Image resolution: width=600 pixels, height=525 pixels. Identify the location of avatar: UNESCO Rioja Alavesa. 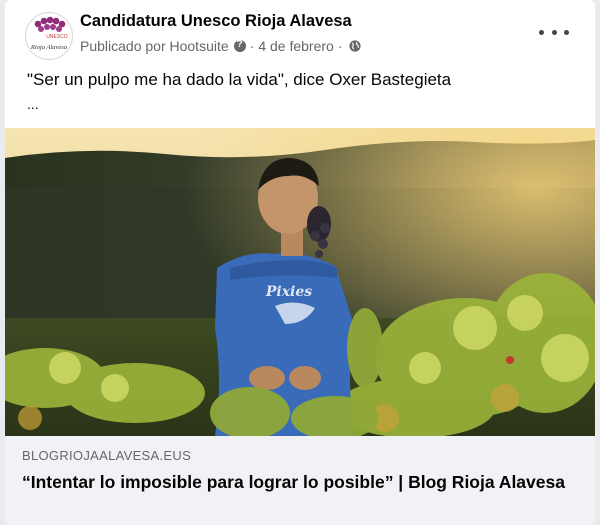
(49, 36).